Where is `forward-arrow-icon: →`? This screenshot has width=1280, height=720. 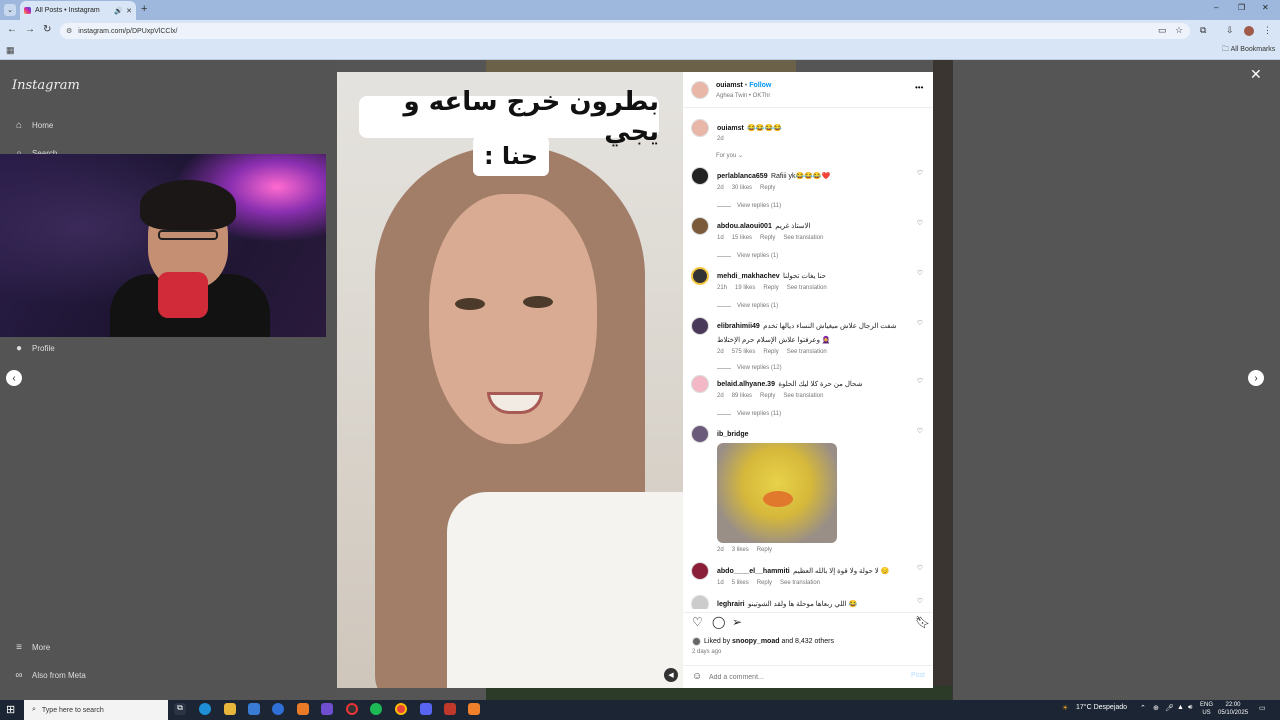
forward-arrow-icon: → is located at coordinates (30, 29).